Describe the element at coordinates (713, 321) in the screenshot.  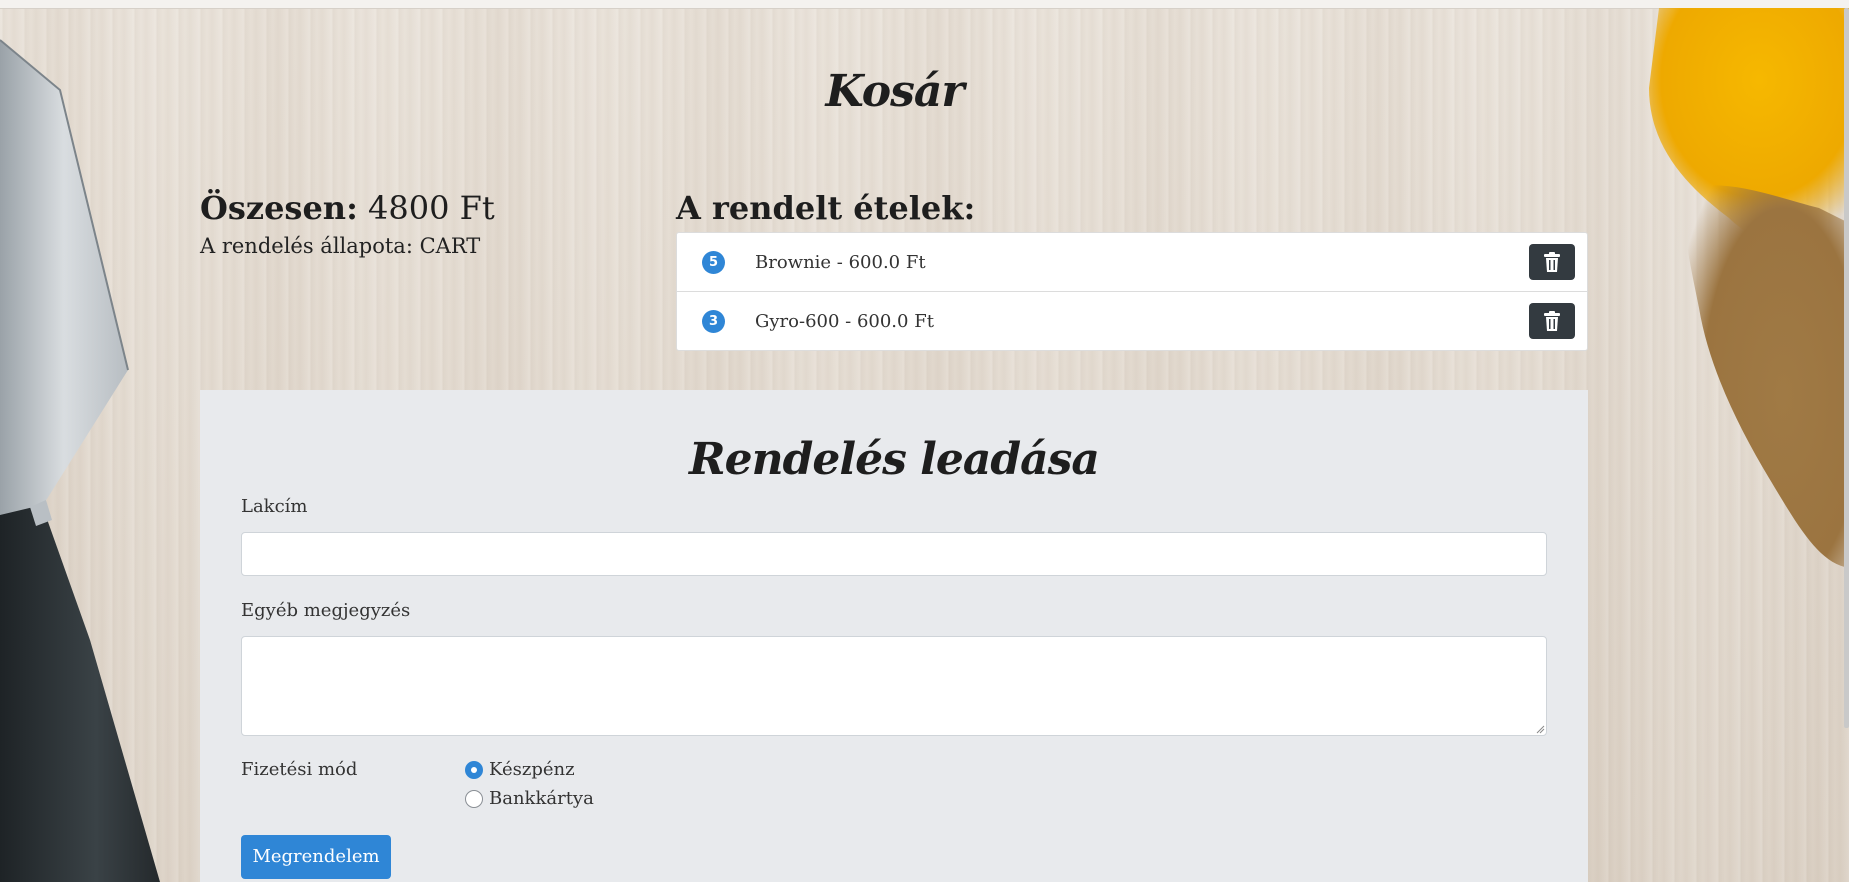
I see `quantity-badge: 3` at that location.